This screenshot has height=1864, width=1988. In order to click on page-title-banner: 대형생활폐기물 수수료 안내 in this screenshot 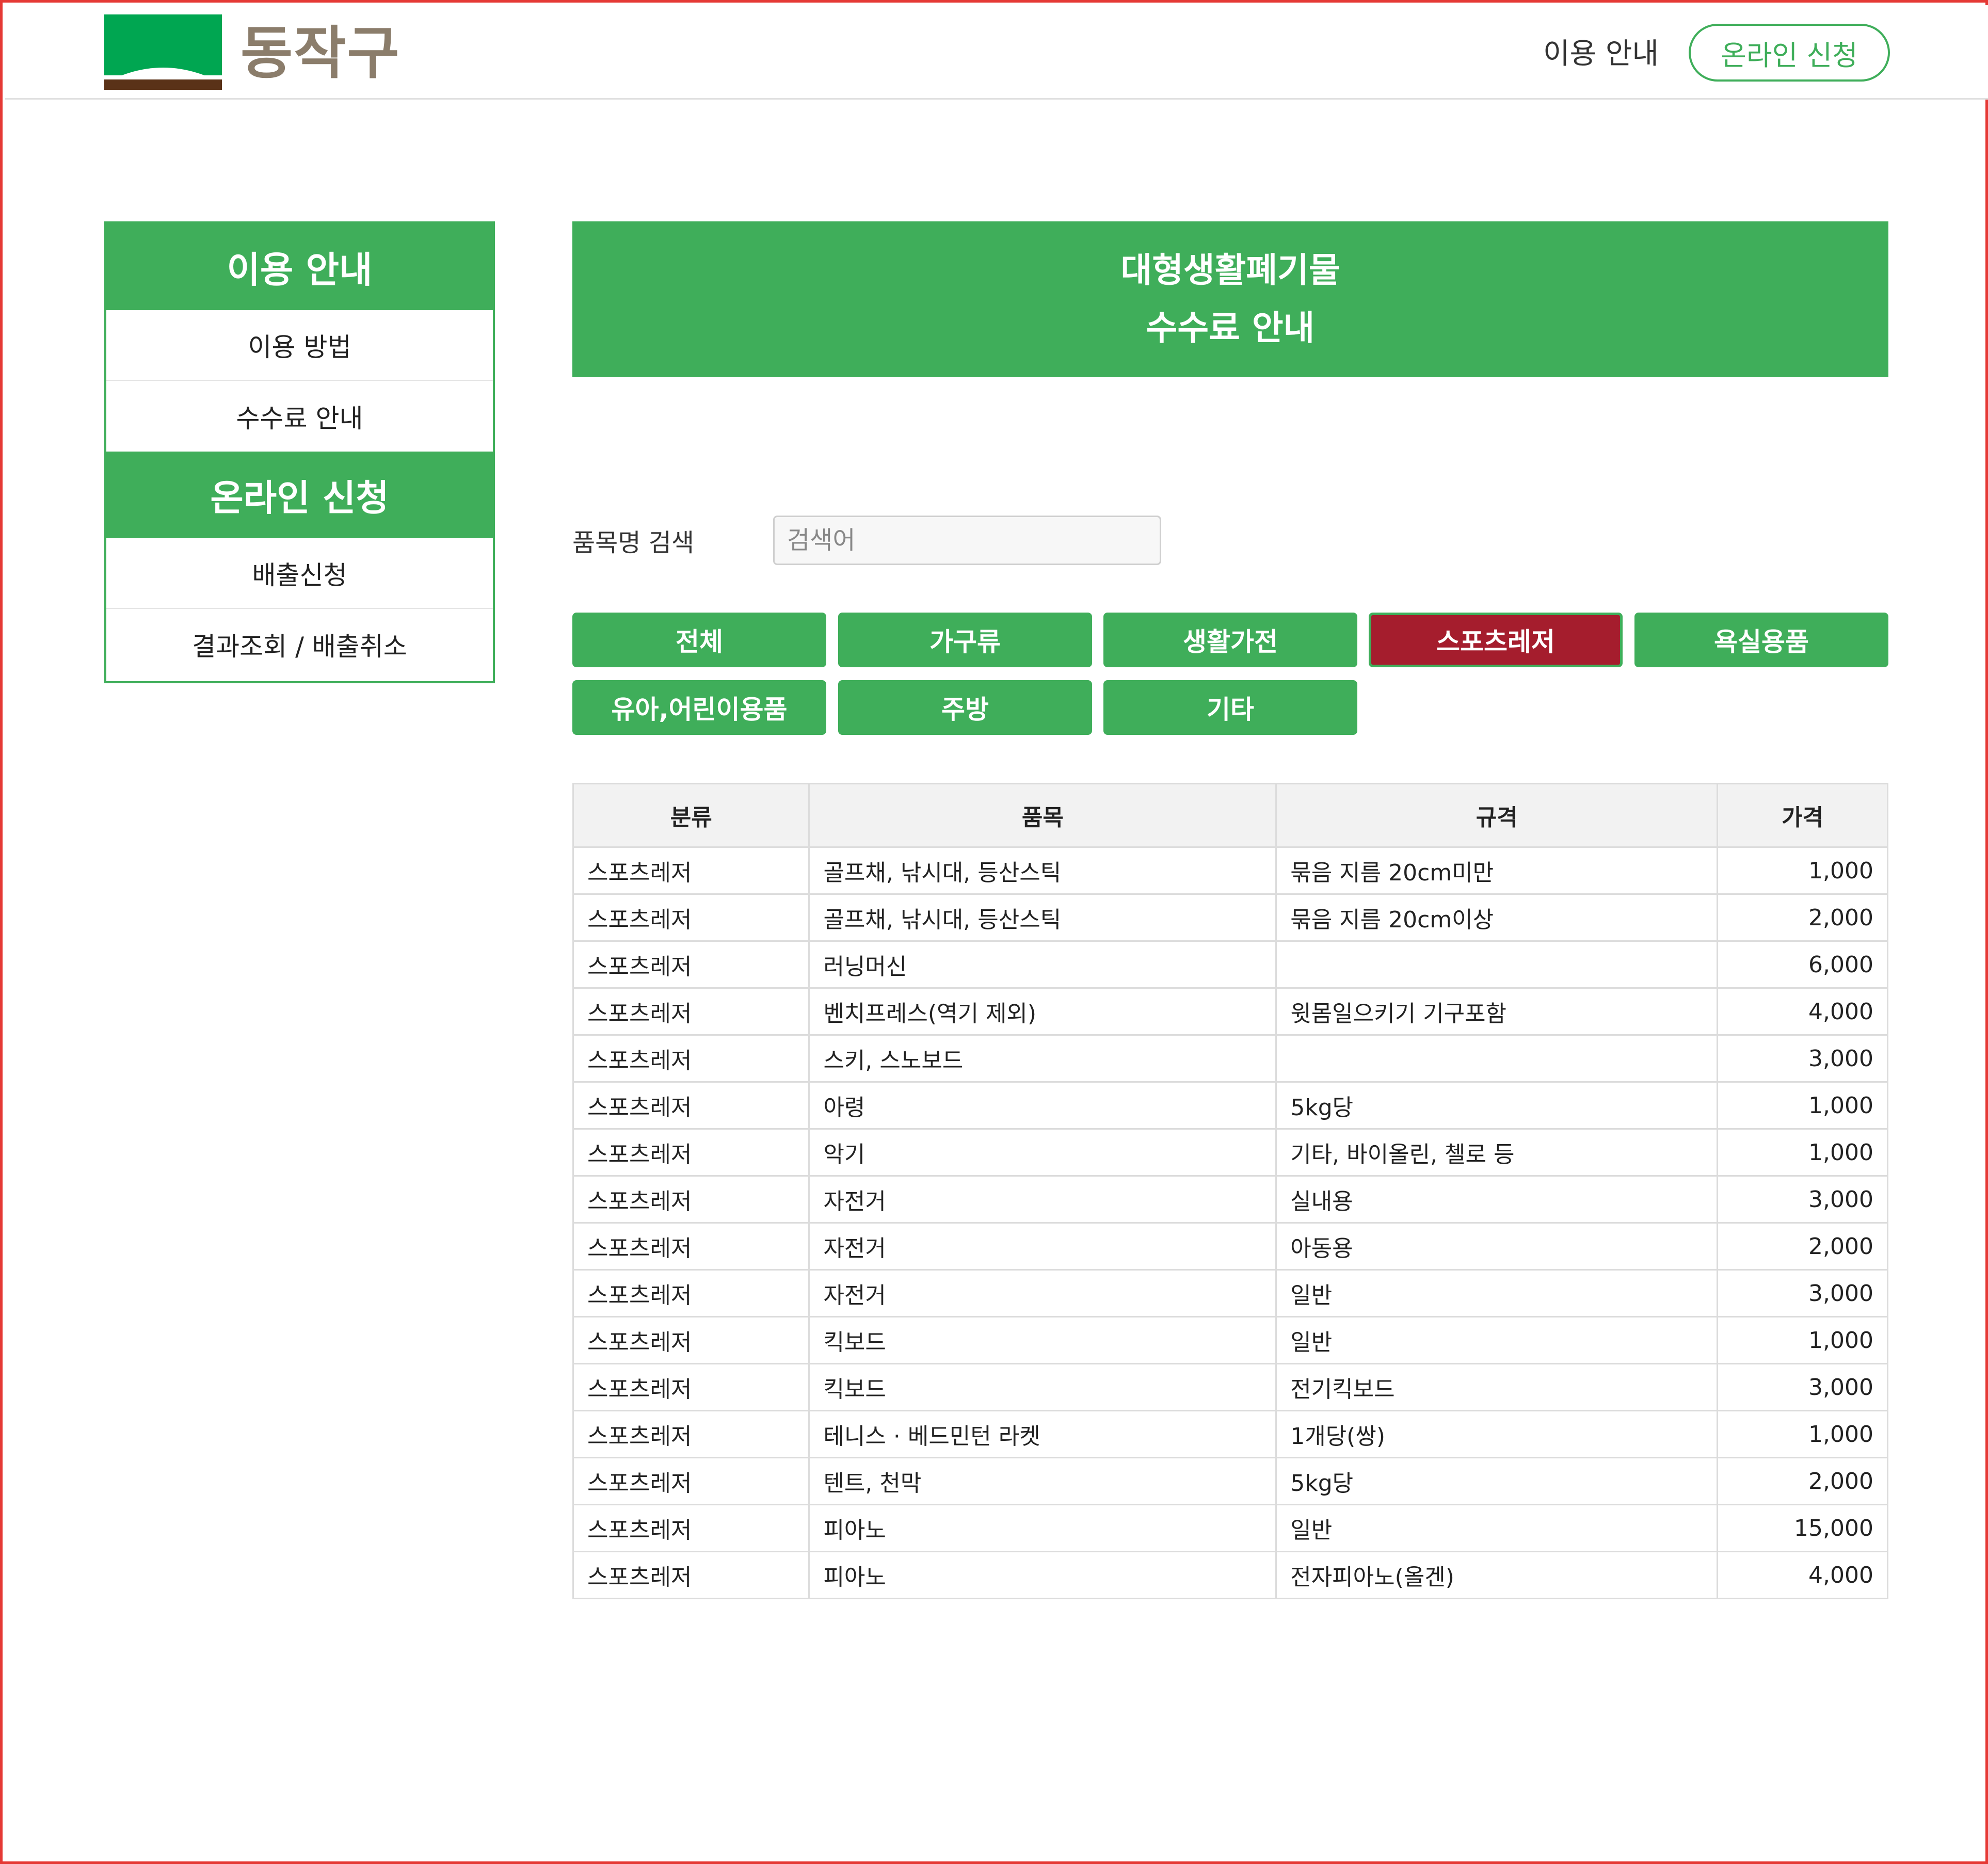, I will do `click(1230, 299)`.